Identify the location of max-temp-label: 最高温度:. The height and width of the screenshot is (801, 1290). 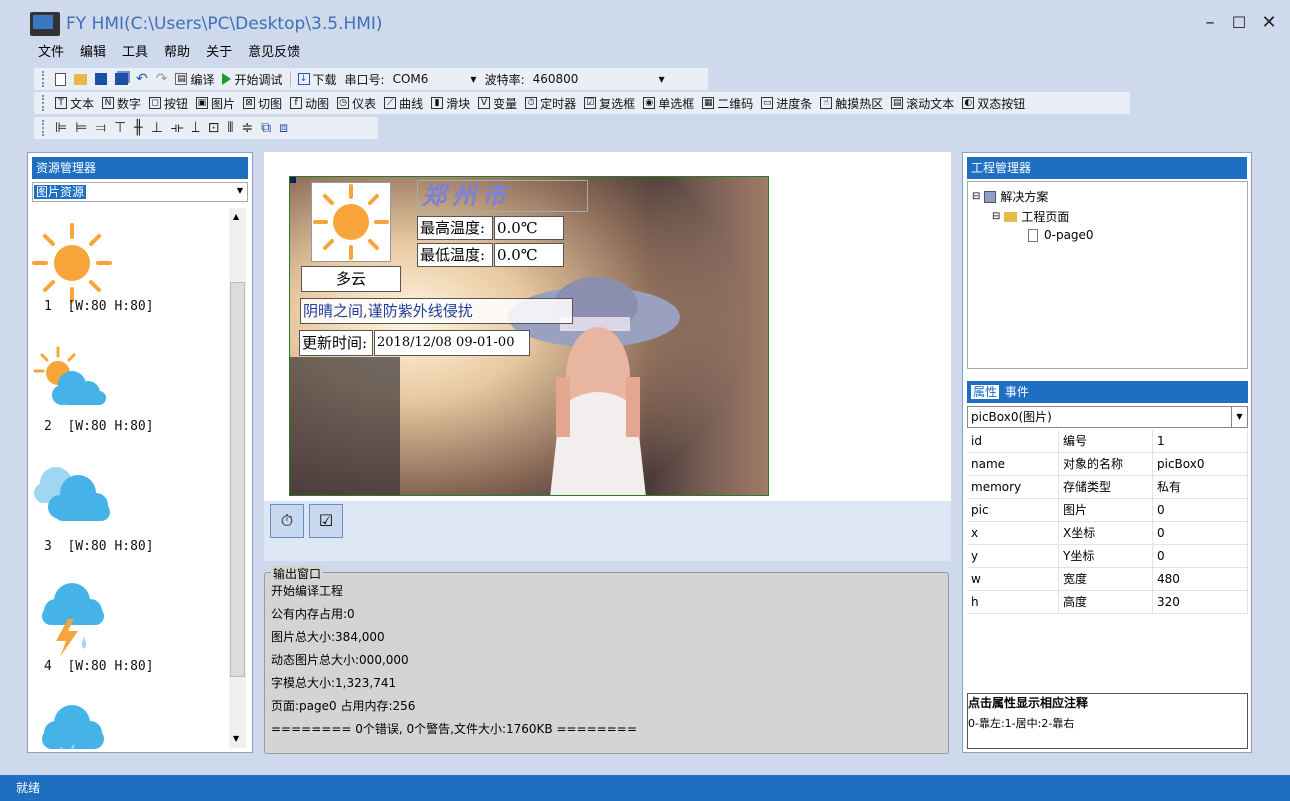
(455, 228).